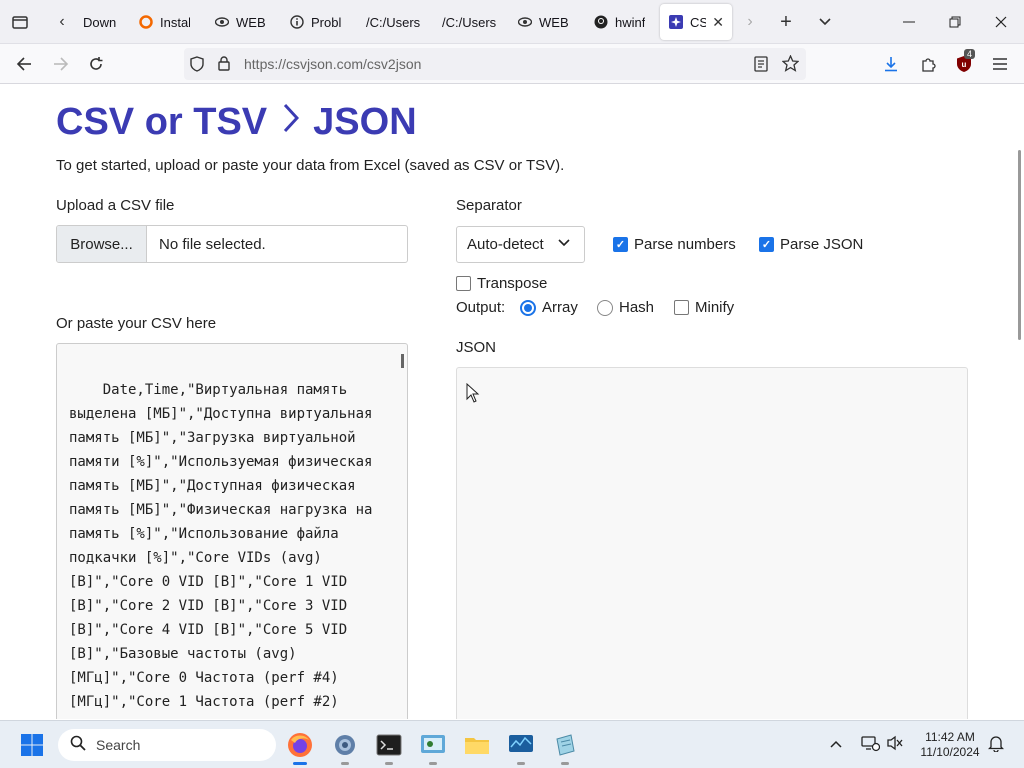 This screenshot has height=768, width=1024. I want to click on notepad-icon, so click(565, 747).